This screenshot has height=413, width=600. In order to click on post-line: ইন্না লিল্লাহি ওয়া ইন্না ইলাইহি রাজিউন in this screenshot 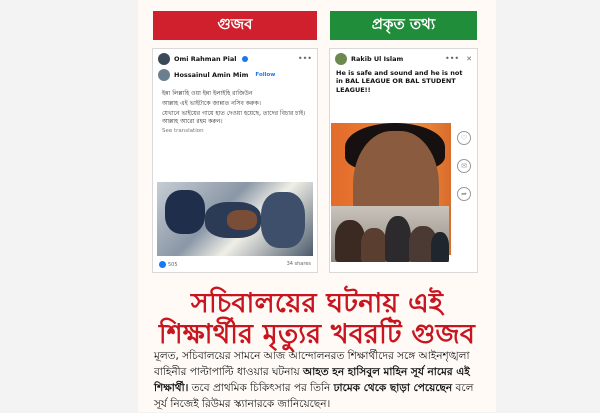, I will do `click(207, 93)`.